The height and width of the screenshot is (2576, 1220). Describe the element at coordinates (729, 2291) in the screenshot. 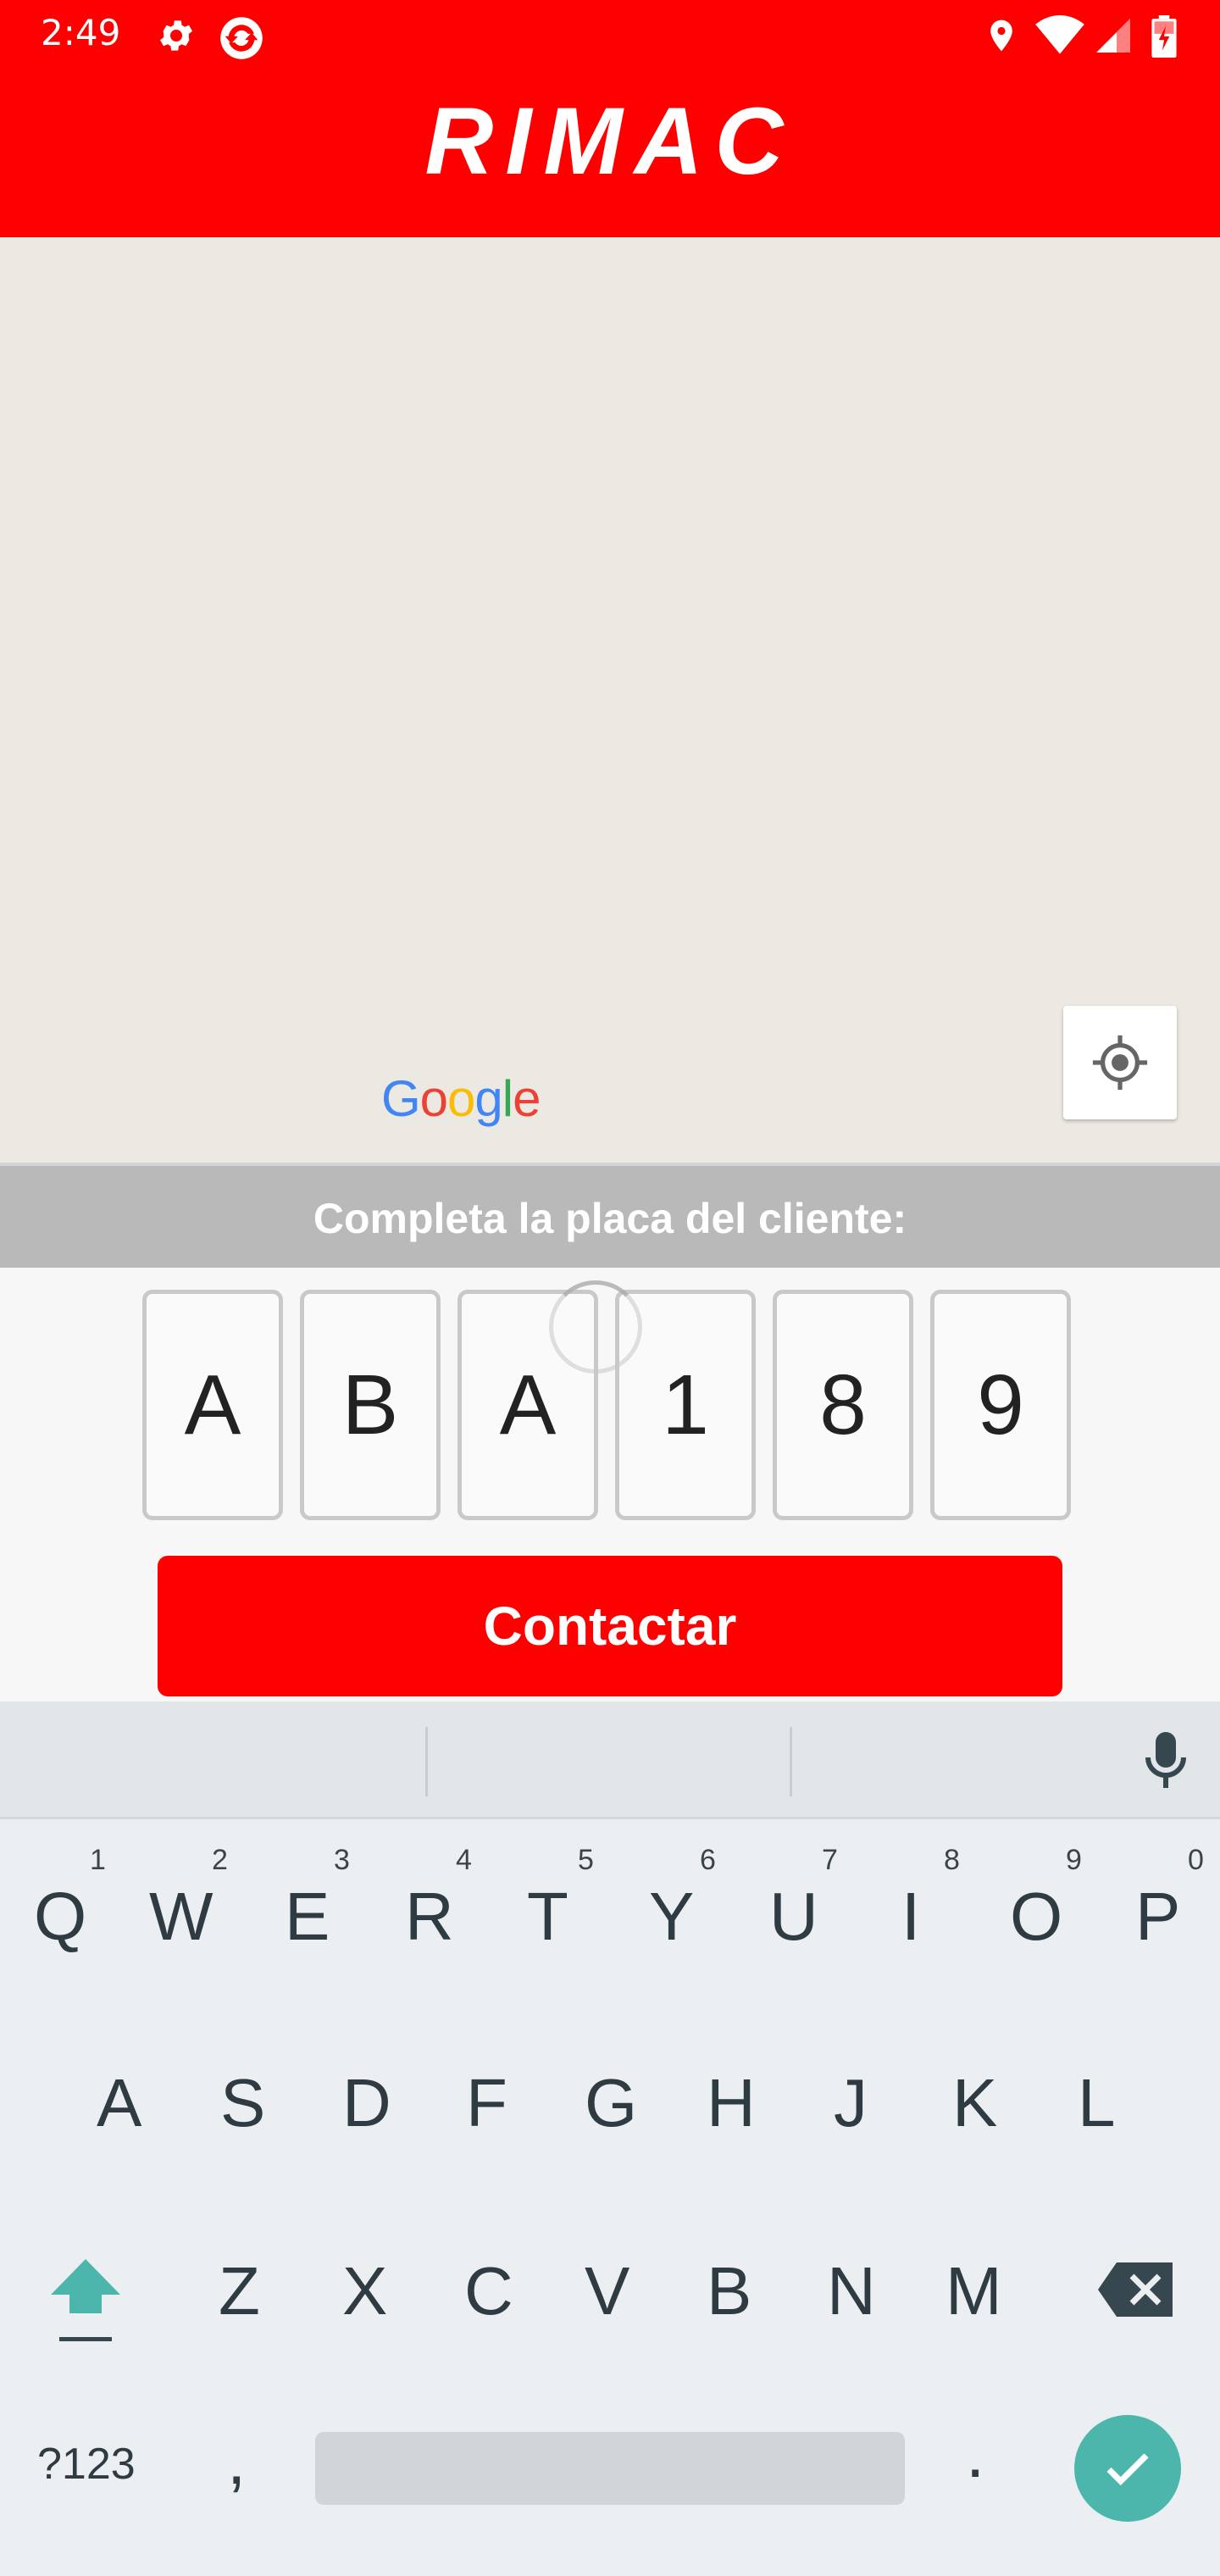

I see `key-b: B` at that location.